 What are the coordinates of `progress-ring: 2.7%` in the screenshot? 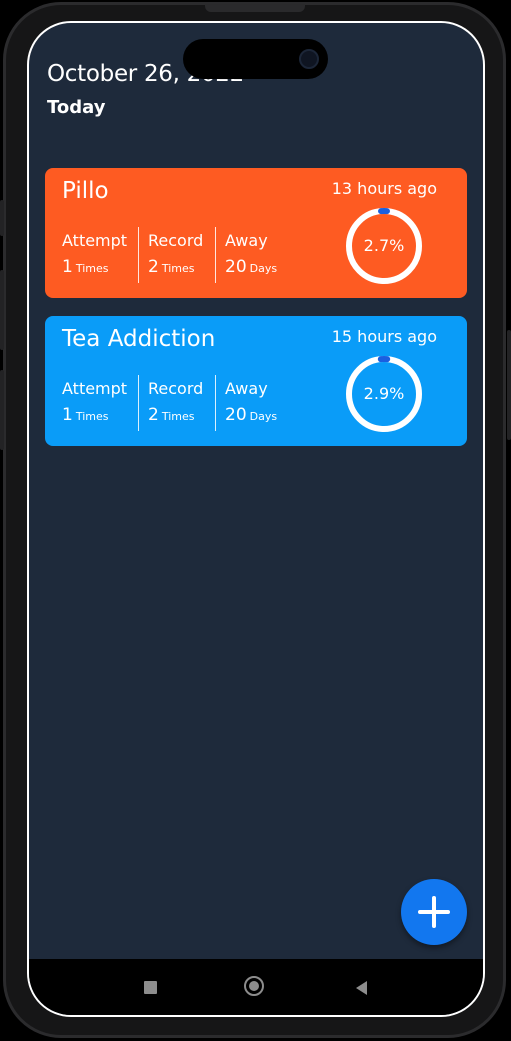 It's located at (384, 246).